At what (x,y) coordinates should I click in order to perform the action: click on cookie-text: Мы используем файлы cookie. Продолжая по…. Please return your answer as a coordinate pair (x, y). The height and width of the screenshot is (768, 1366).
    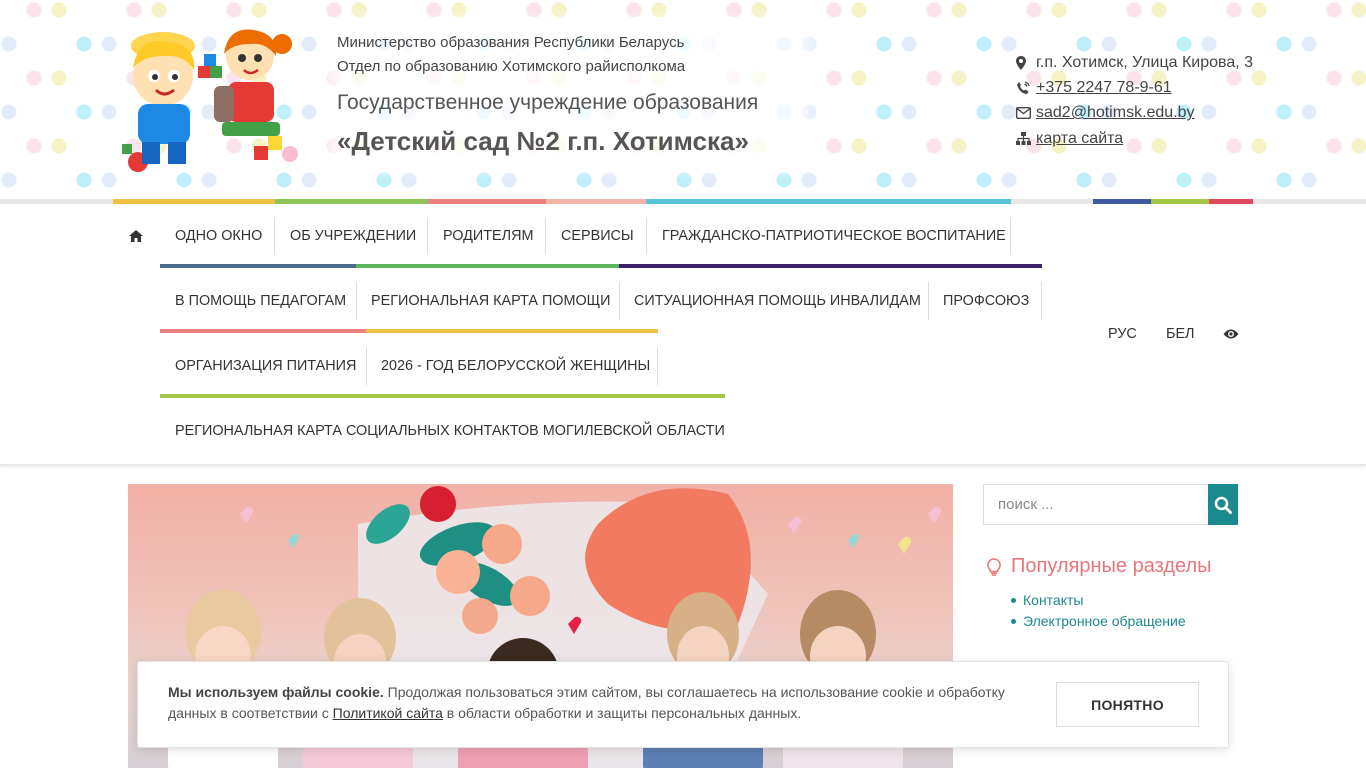
    Looking at the image, I should click on (598, 703).